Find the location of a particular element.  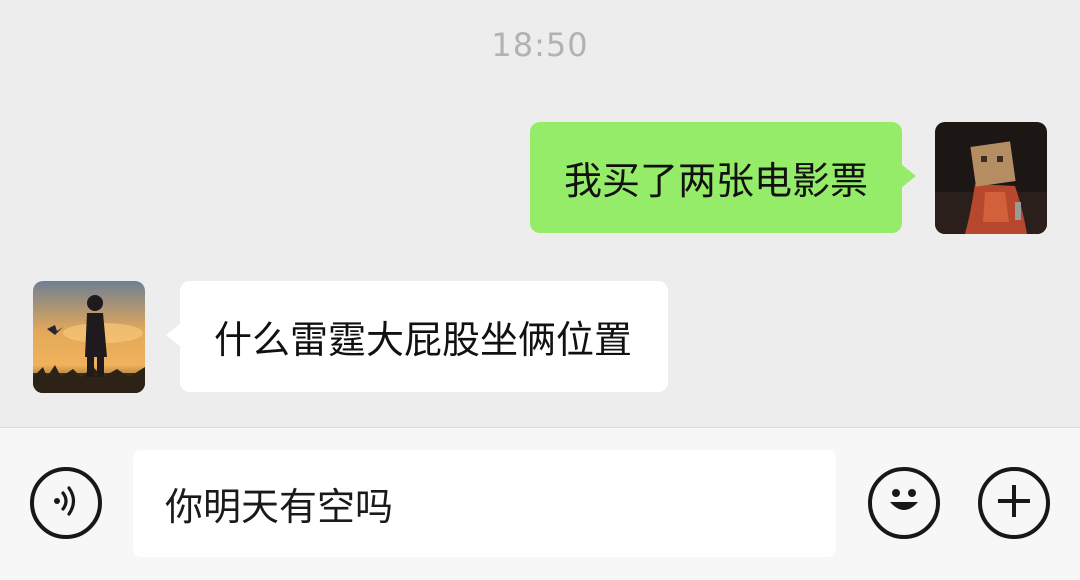

plus-icon is located at coordinates (1014, 503).